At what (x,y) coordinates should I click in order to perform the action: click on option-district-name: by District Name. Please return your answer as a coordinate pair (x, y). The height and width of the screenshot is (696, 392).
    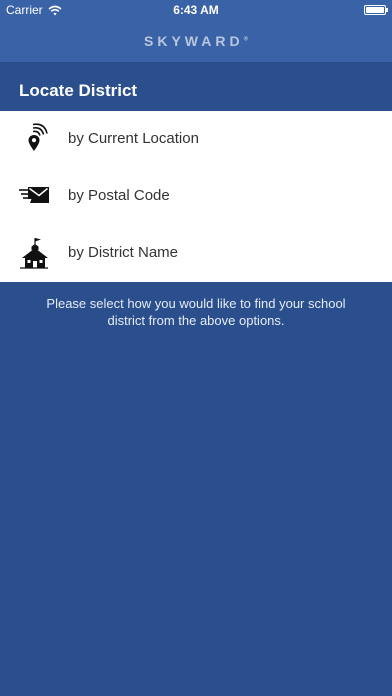
    Looking at the image, I should click on (196, 253).